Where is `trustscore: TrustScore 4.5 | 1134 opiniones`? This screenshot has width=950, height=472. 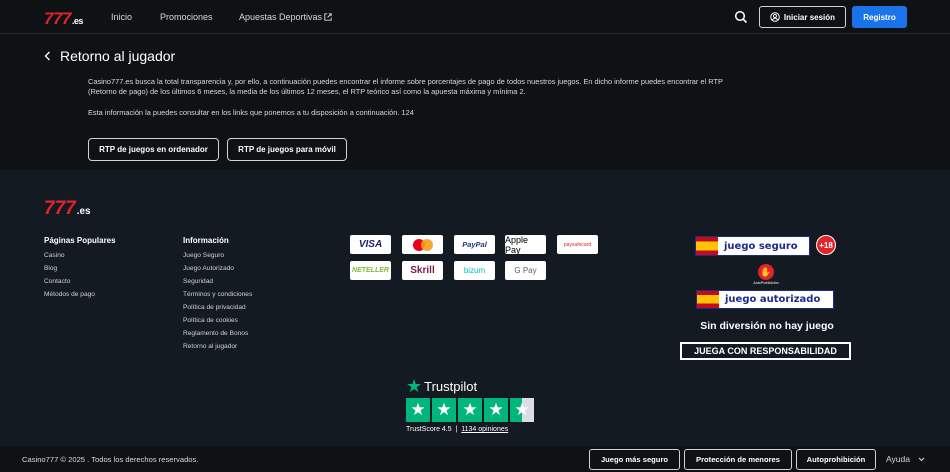
trustscore: TrustScore 4.5 | 1134 opiniones is located at coordinates (457, 429).